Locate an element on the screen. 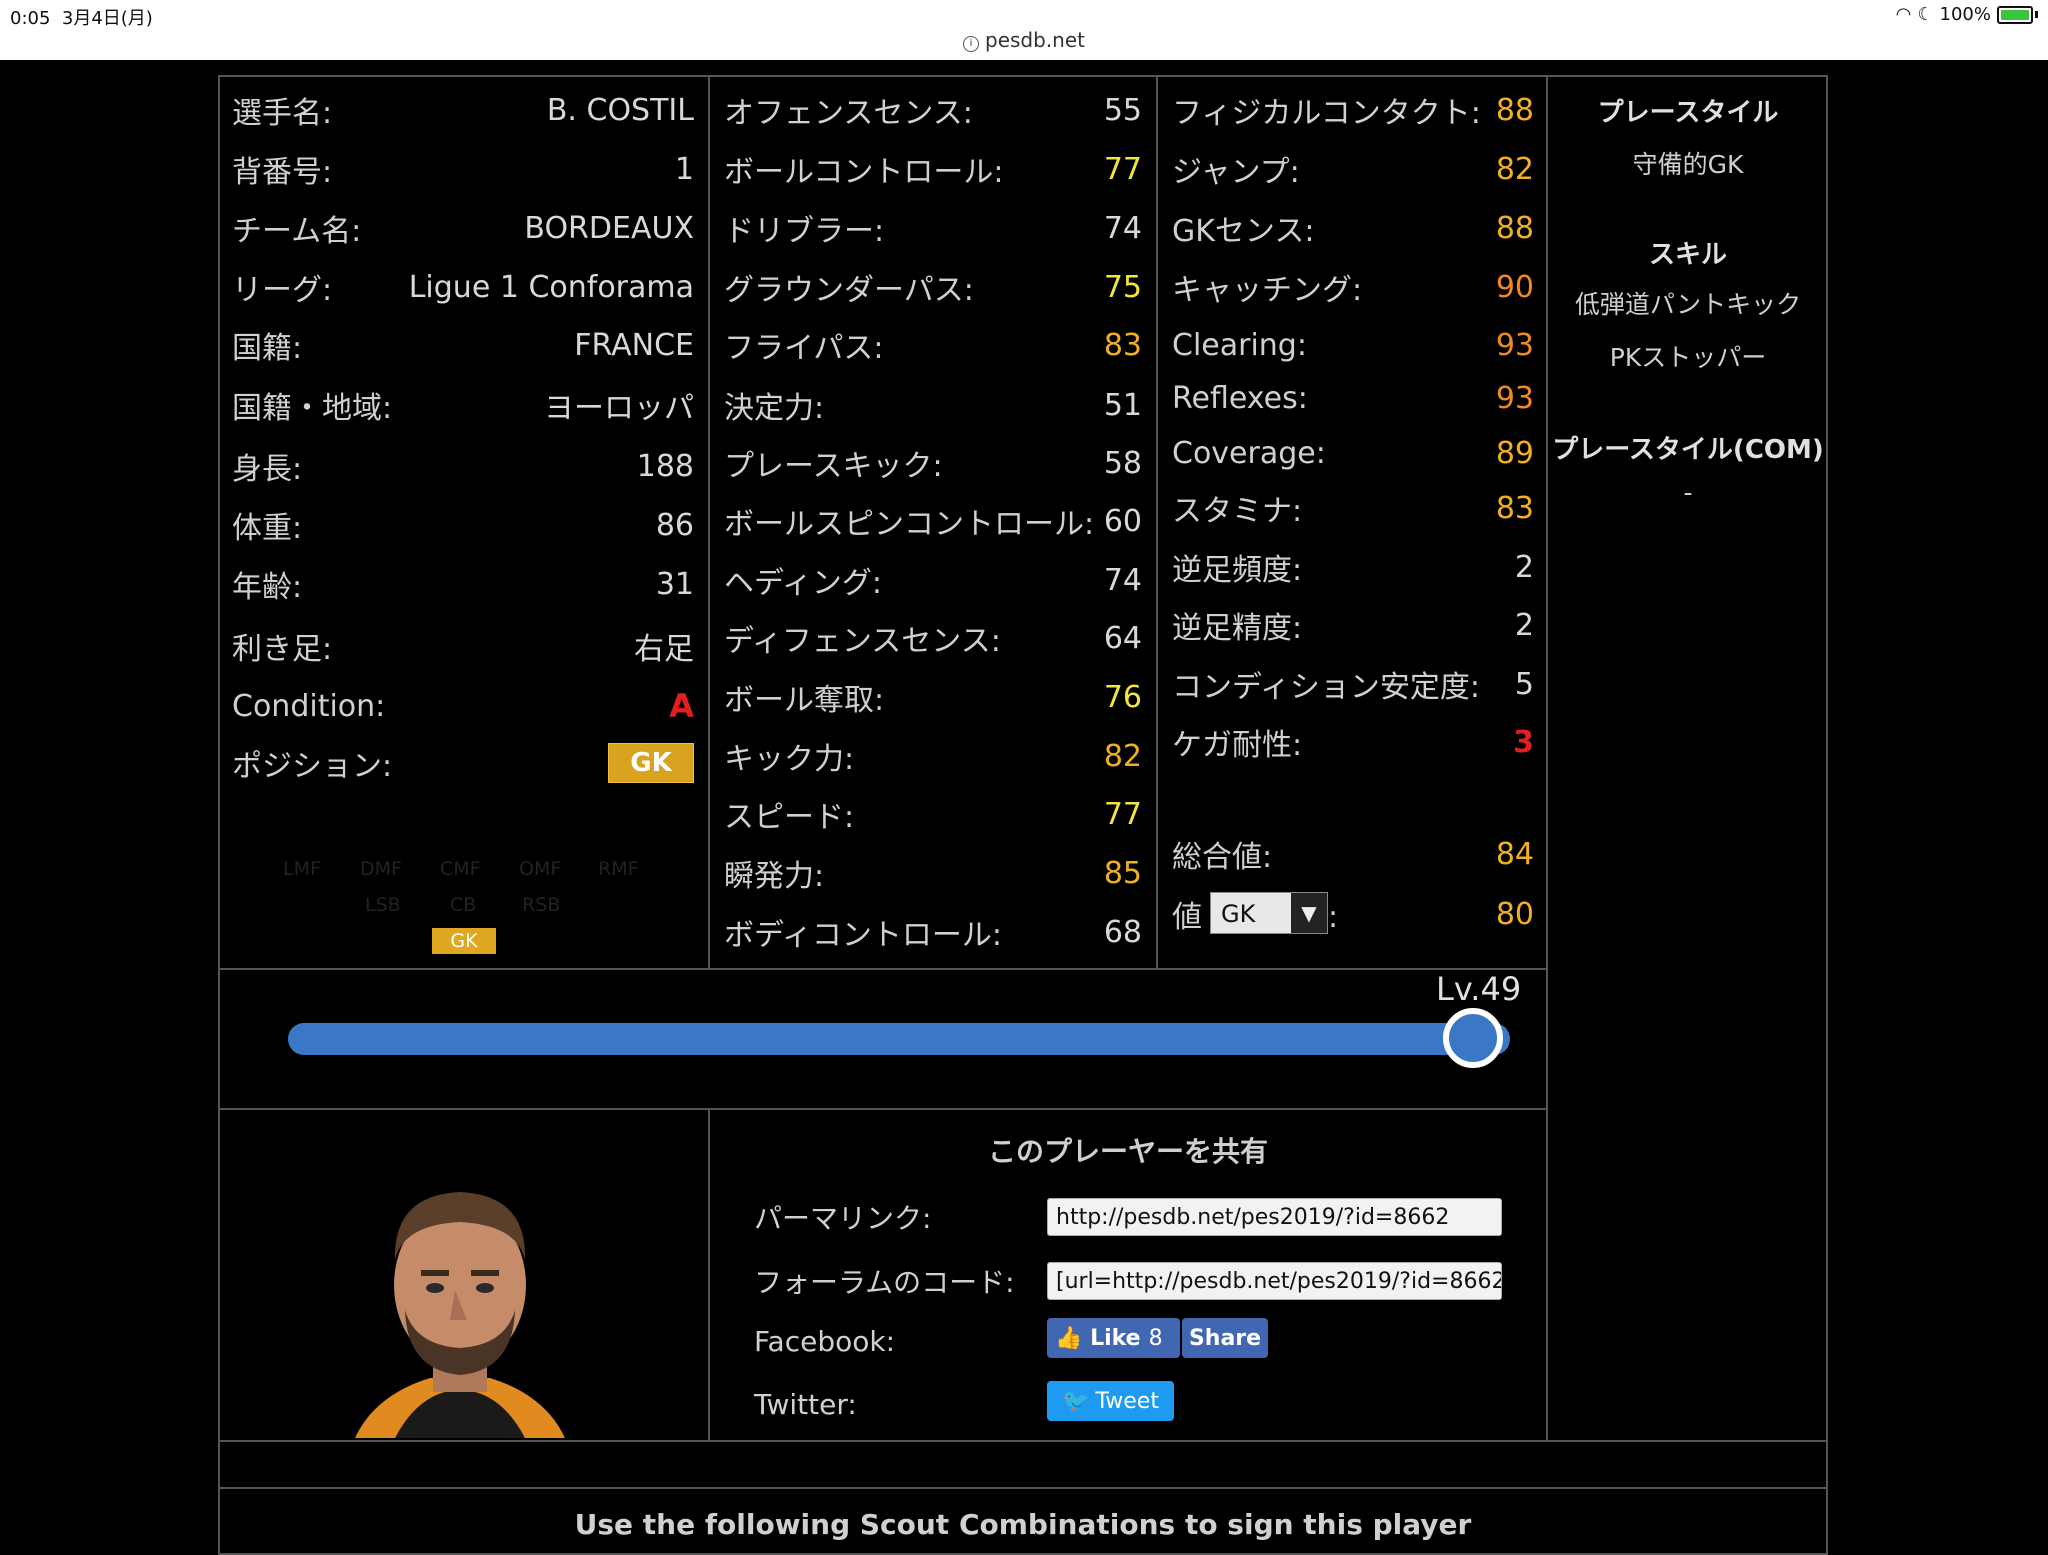  stat-label: 逆足頻度: is located at coordinates (1237, 570).